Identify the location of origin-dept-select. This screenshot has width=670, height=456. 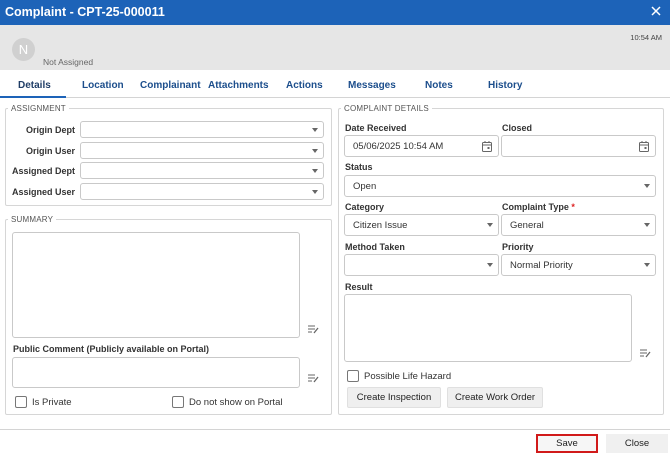
(202, 129).